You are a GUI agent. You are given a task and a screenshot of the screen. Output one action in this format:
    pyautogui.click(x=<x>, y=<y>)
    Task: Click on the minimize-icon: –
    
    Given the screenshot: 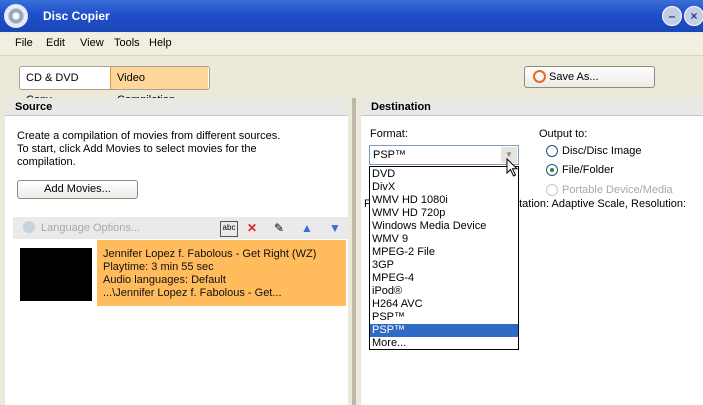 What is the action you would take?
    pyautogui.click(x=672, y=16)
    